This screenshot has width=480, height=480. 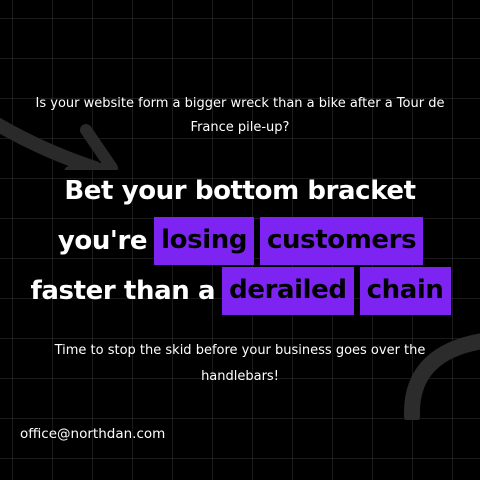 What do you see at coordinates (405, 291) in the screenshot?
I see `highlight-chip-chain: chain` at bounding box center [405, 291].